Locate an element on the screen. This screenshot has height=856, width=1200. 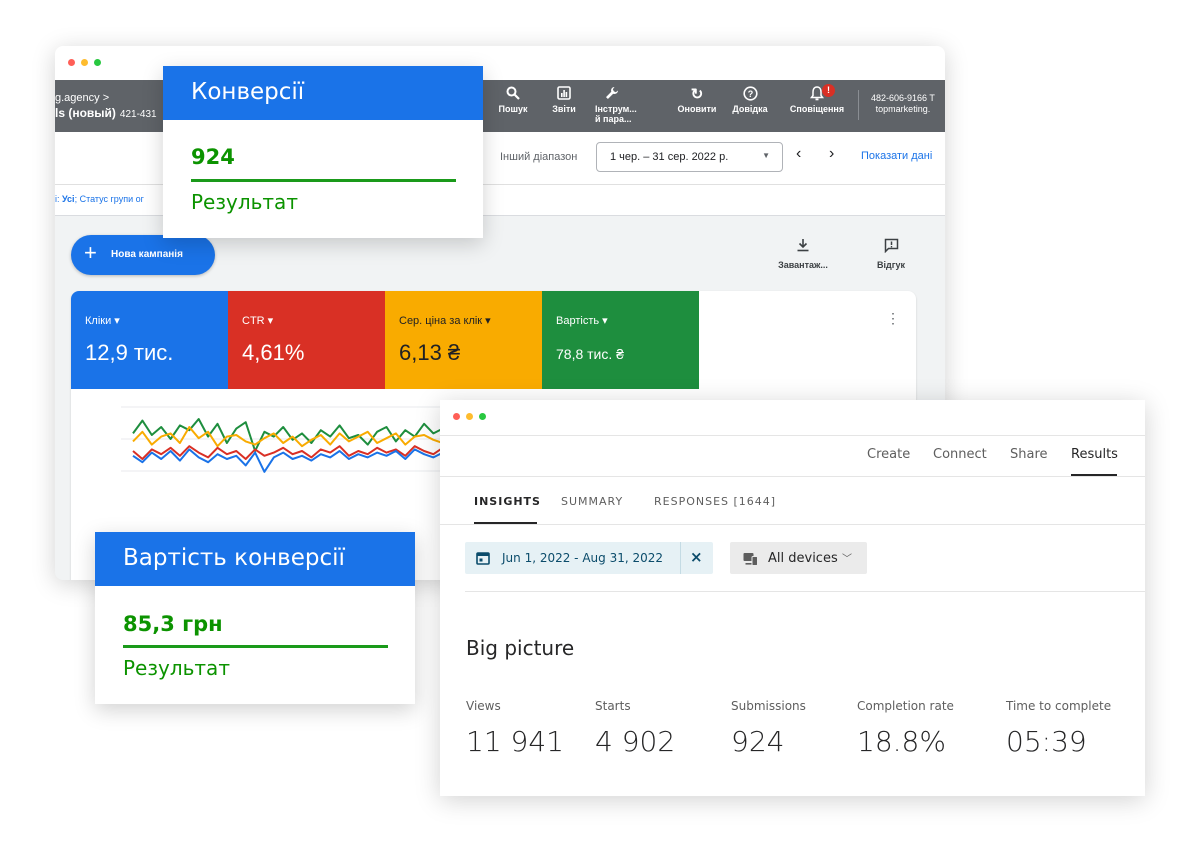
tab-responses: RESPONSES [1644] is located at coordinates (715, 501).